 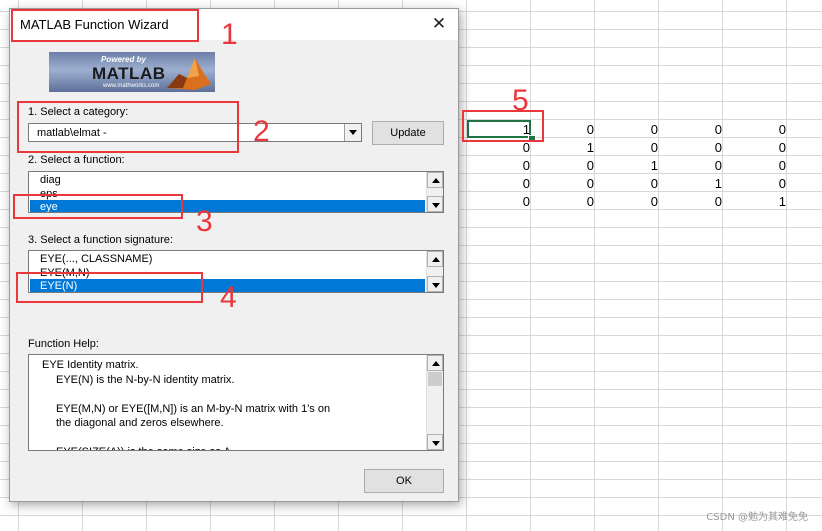 What do you see at coordinates (145, 379) in the screenshot?
I see `help-text-line: EYE(N) is the N-by-N identity matrix.` at bounding box center [145, 379].